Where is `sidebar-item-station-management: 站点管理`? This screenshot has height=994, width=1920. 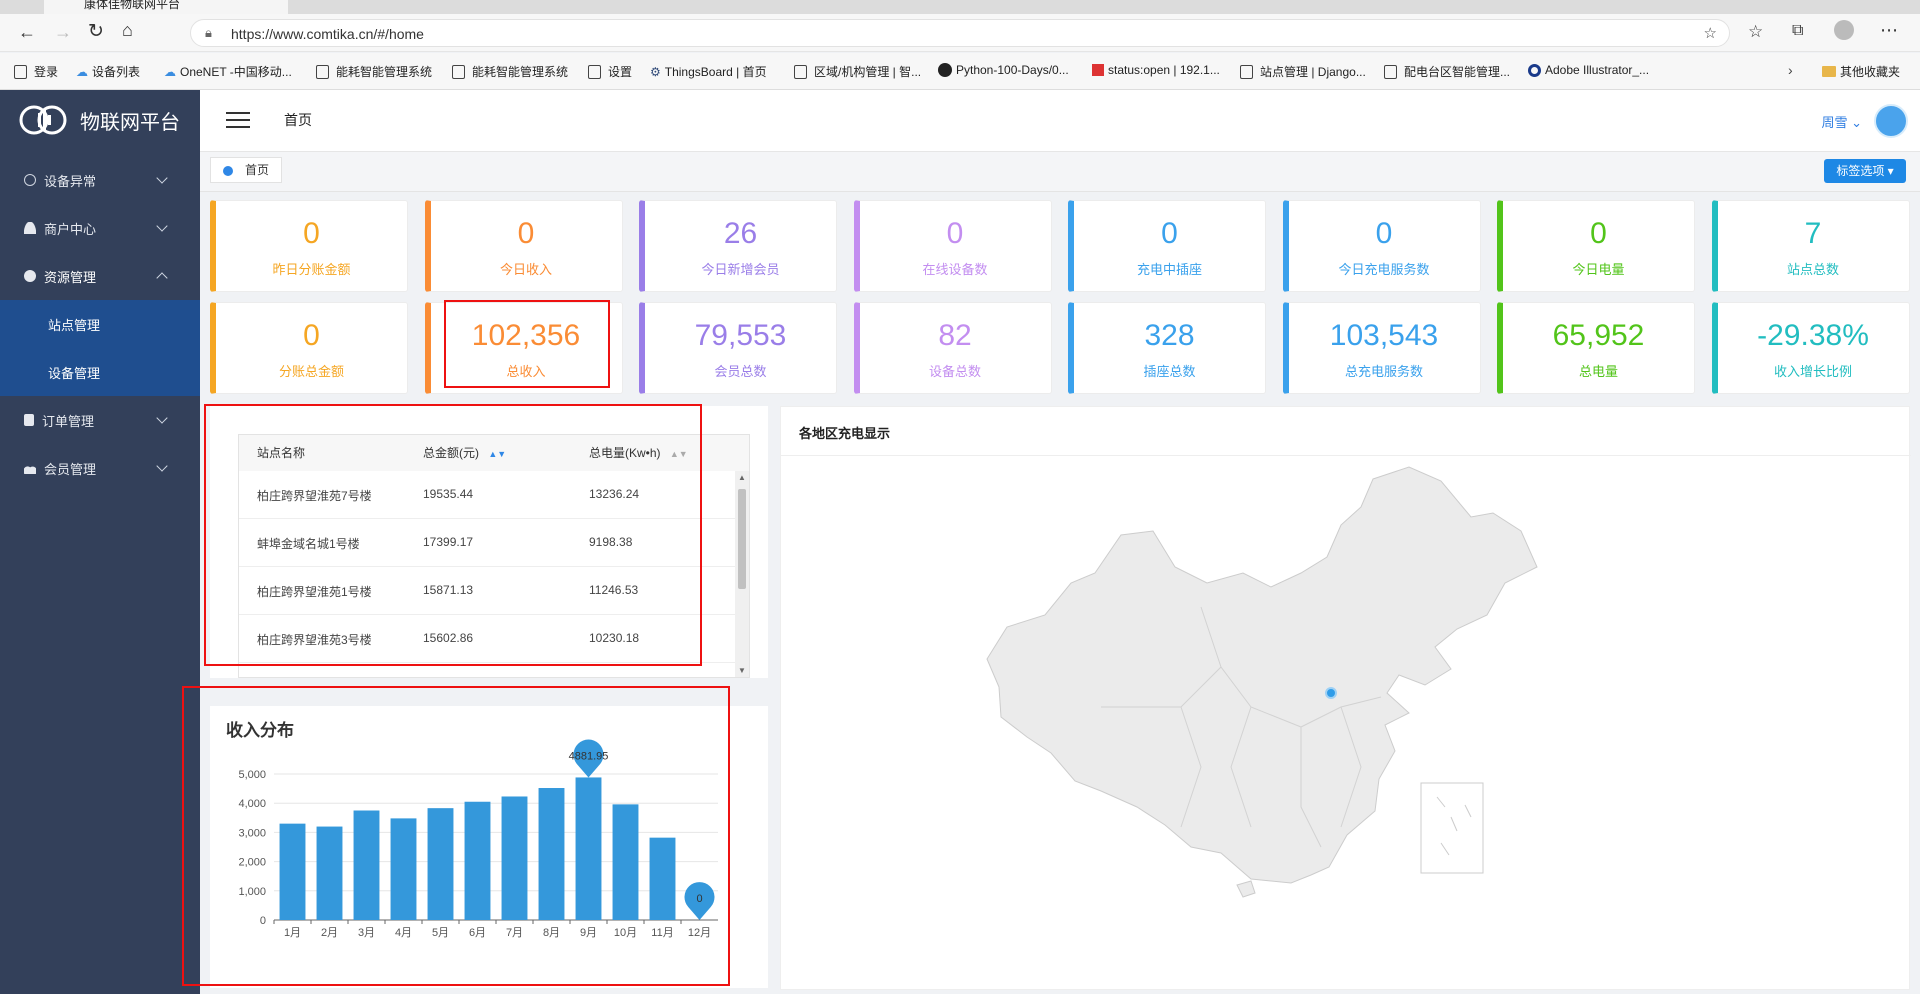 sidebar-item-station-management: 站点管理 is located at coordinates (100, 324).